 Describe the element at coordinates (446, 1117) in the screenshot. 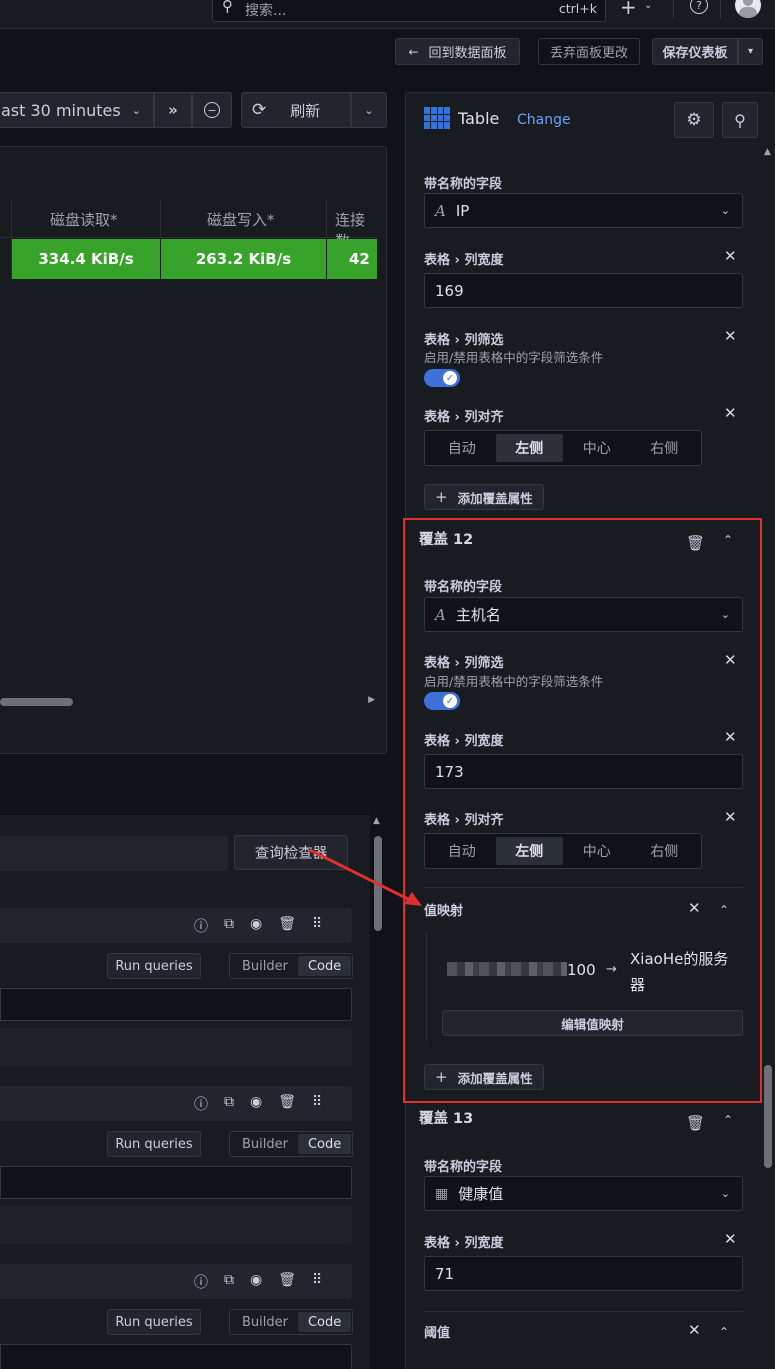

I see `override-title: 覆盖 13` at that location.